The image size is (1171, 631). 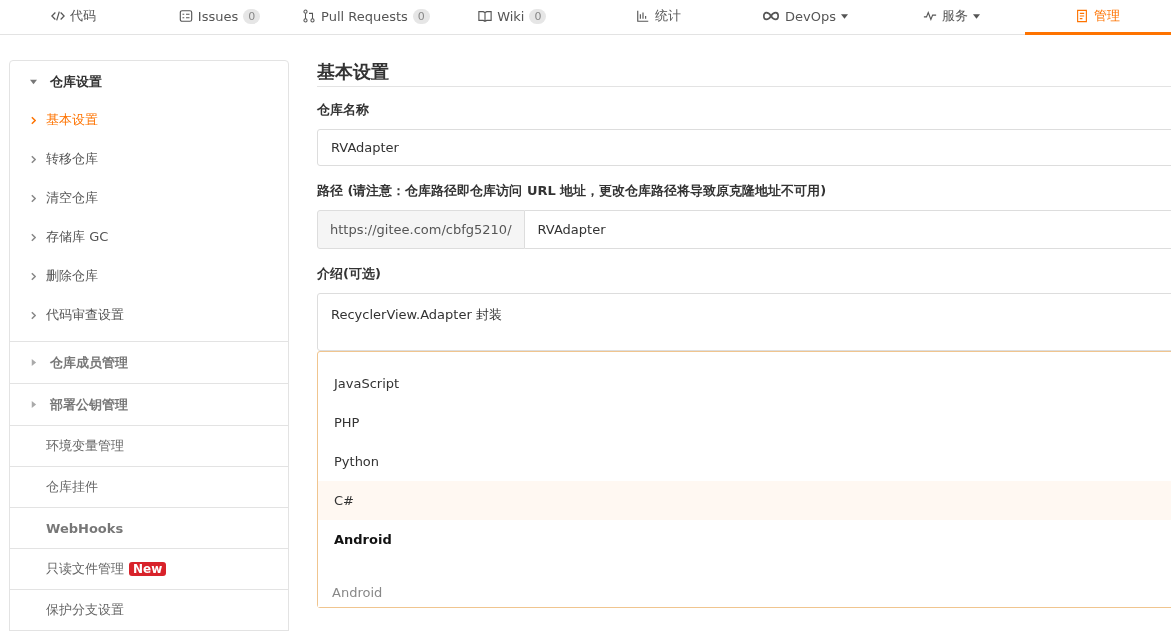 I want to click on nav-tab: DevOps, so click(x=805, y=17).